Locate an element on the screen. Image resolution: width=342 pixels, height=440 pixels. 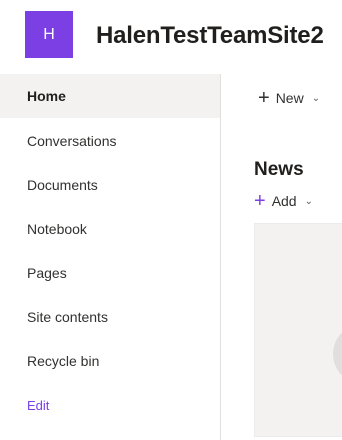
nav-edit-link: Edit is located at coordinates (110, 405).